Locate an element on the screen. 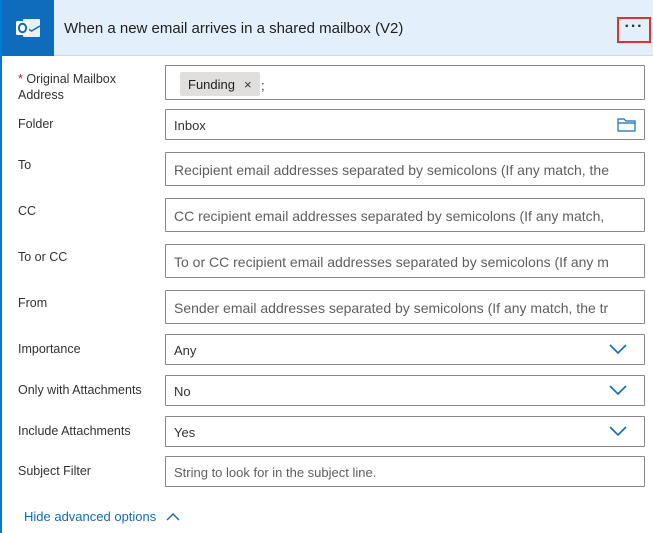  required-marker: * is located at coordinates (20, 79).